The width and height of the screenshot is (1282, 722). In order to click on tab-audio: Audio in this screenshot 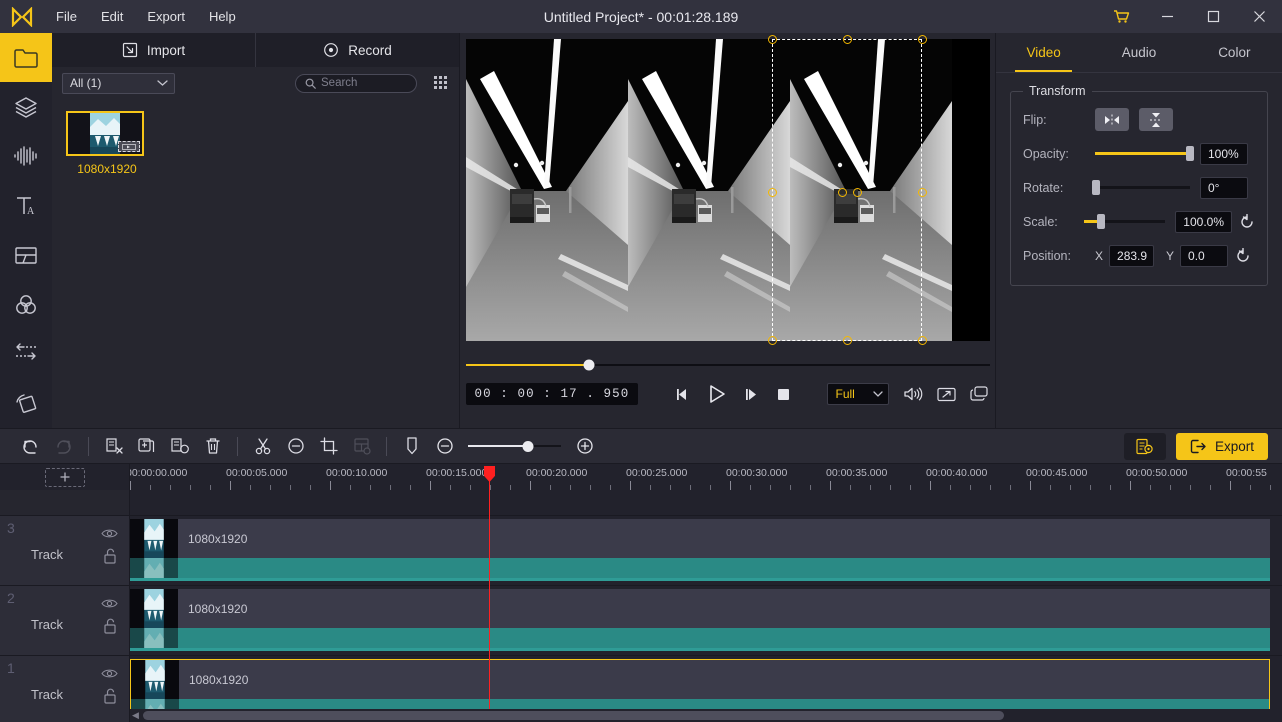, I will do `click(1138, 52)`.